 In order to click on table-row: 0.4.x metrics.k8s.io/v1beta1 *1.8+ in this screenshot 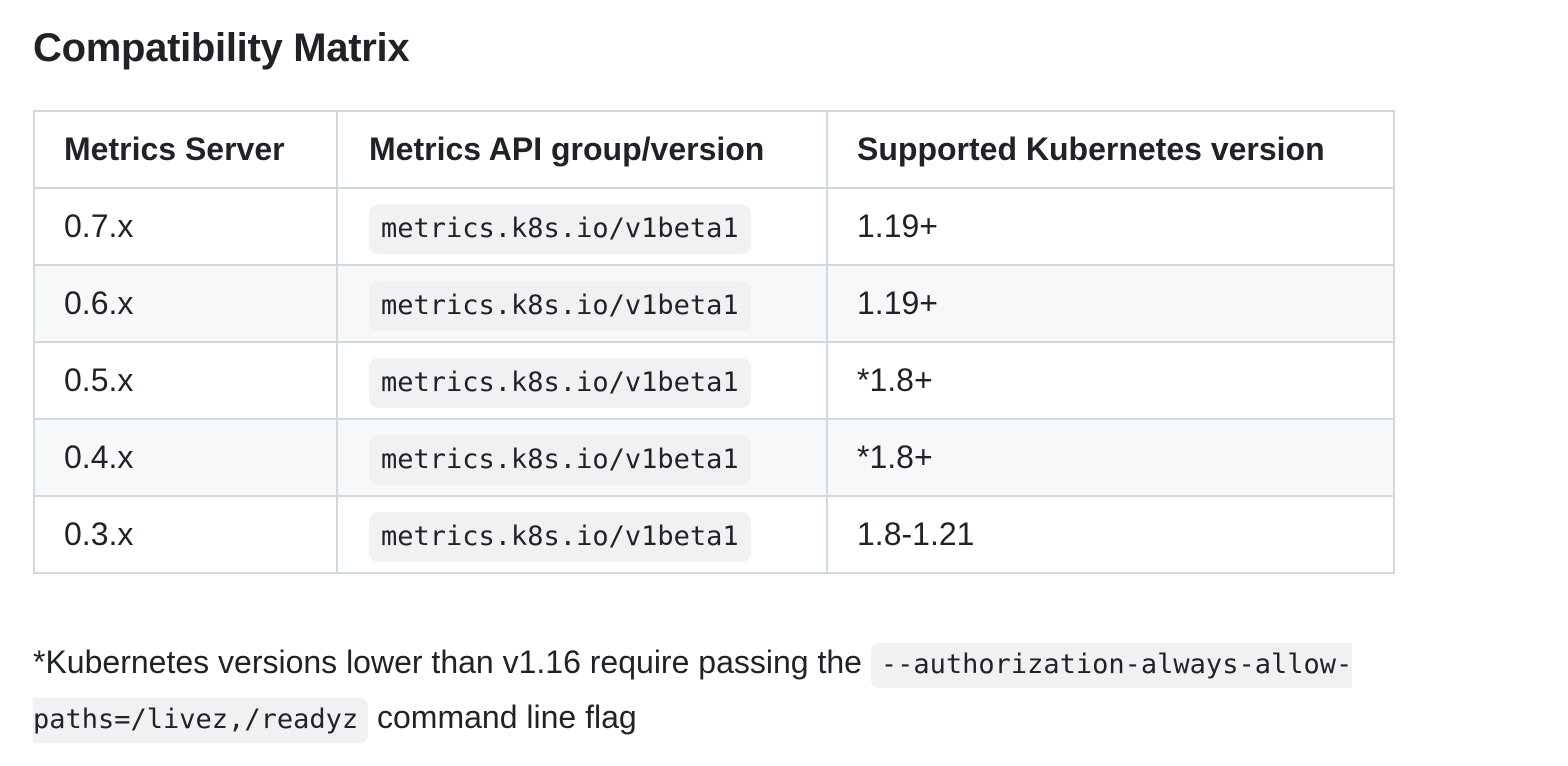, I will do `click(714, 457)`.